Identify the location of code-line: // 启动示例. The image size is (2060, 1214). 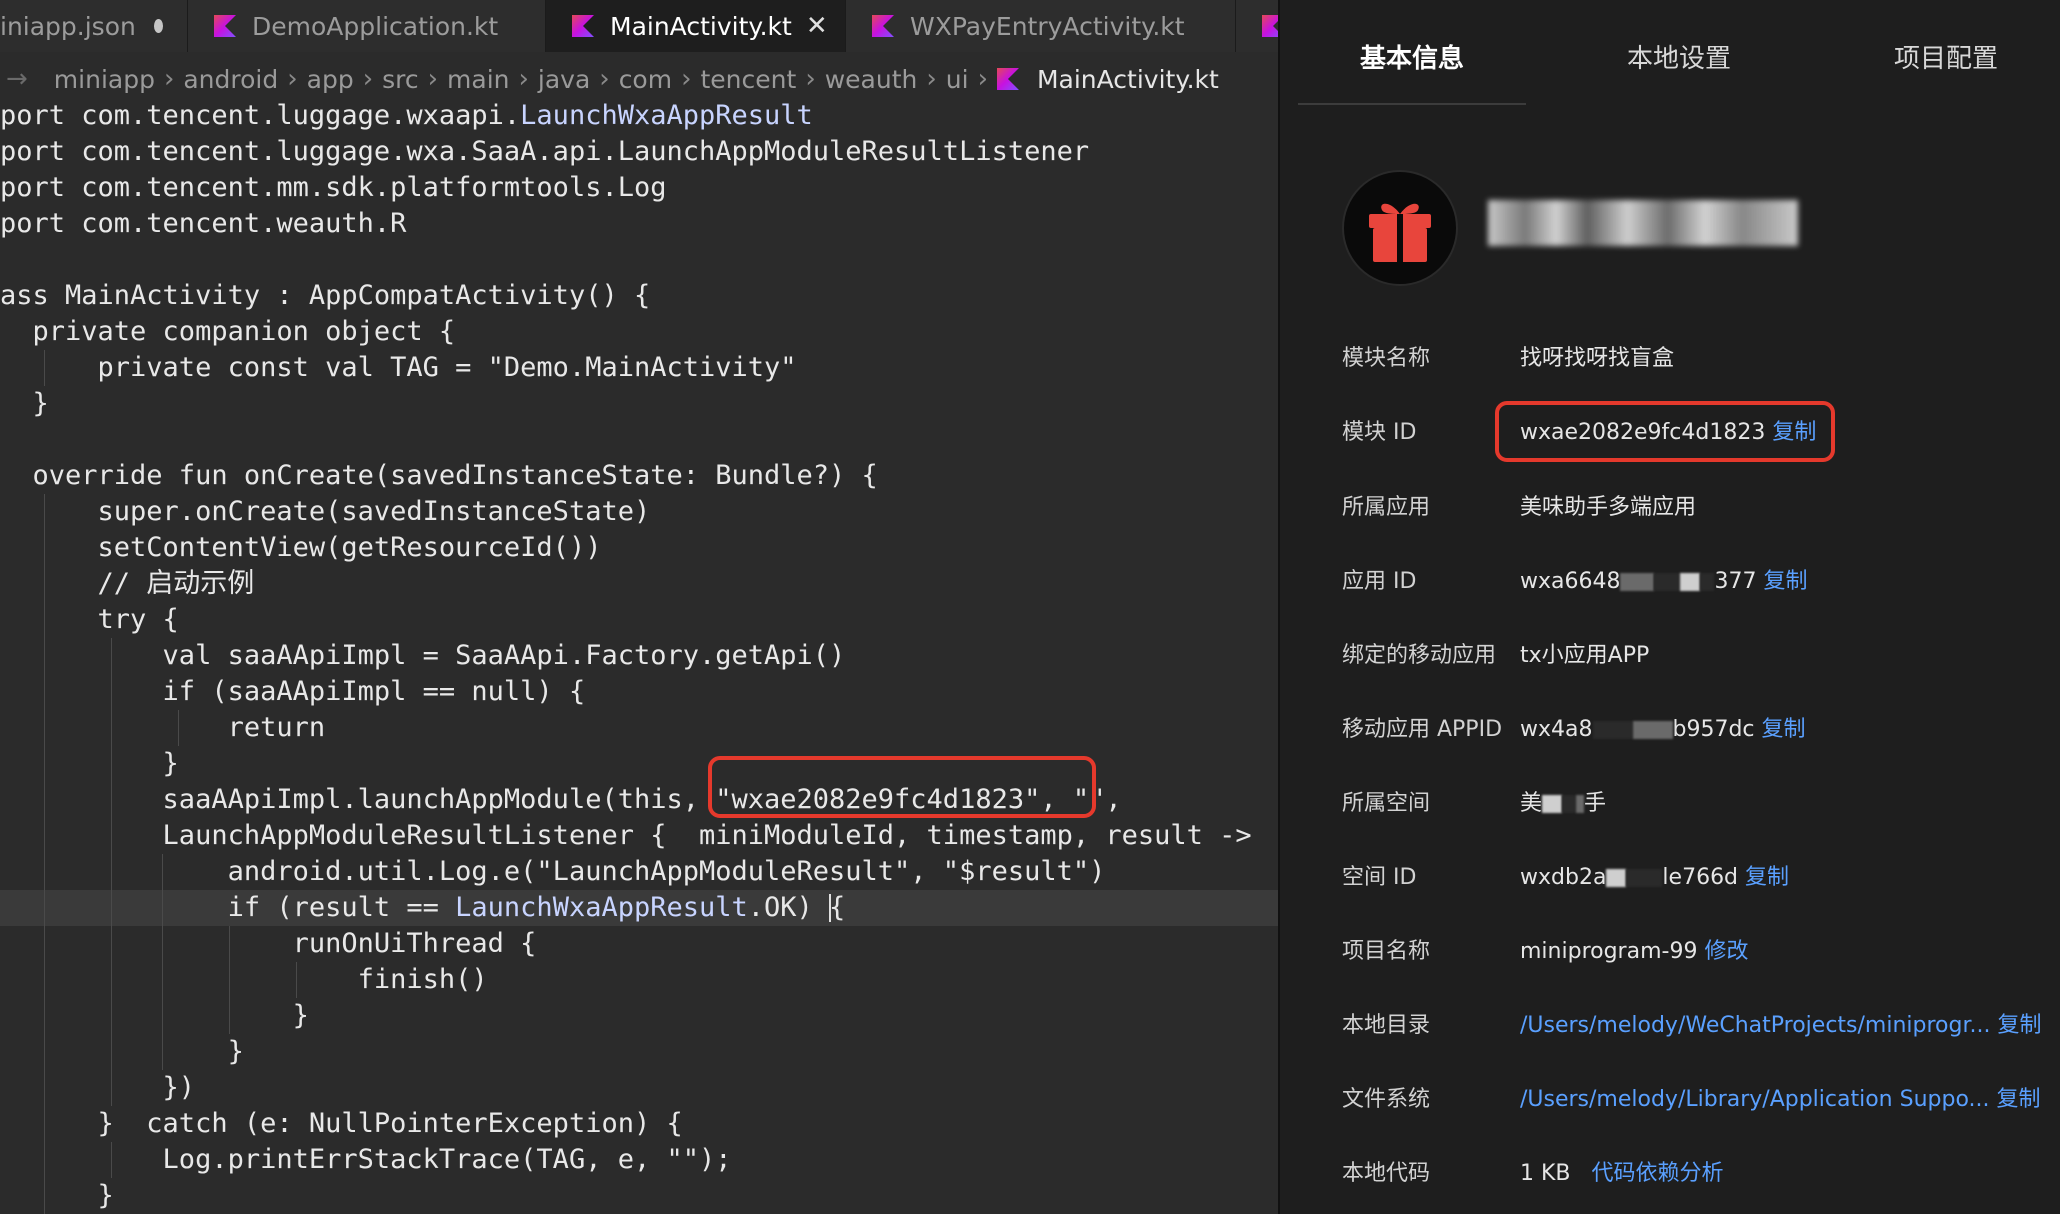
(639, 584).